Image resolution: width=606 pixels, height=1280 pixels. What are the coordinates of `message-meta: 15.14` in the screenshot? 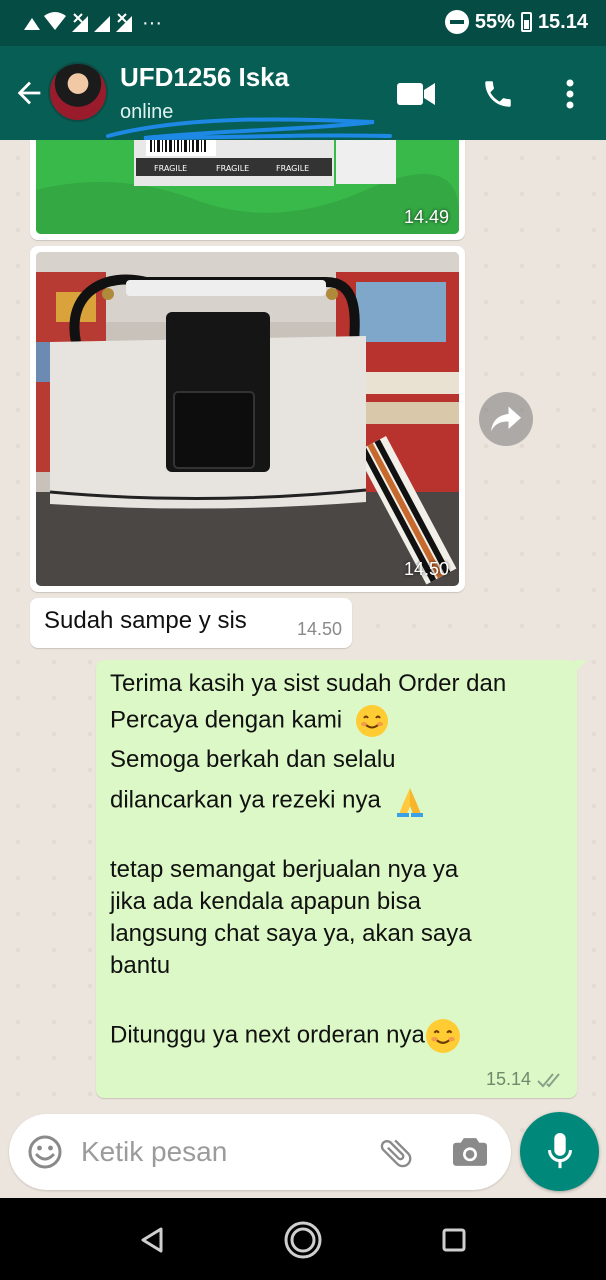 It's located at (525, 1079).